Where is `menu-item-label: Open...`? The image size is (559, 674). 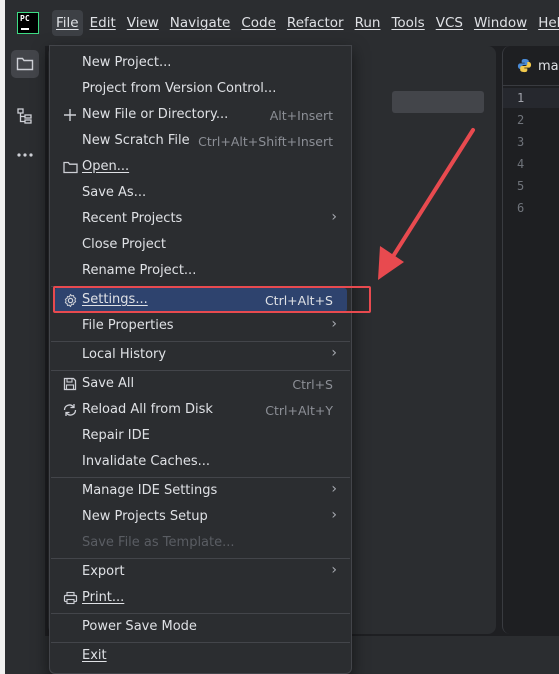
menu-item-label: Open... is located at coordinates (106, 166).